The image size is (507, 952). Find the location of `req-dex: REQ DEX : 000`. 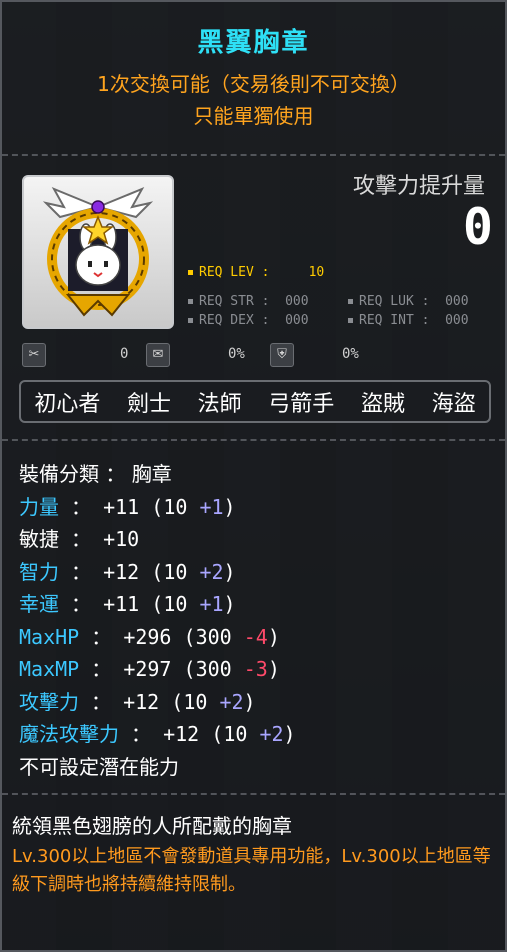

req-dex: REQ DEX : 000 is located at coordinates (248, 320).